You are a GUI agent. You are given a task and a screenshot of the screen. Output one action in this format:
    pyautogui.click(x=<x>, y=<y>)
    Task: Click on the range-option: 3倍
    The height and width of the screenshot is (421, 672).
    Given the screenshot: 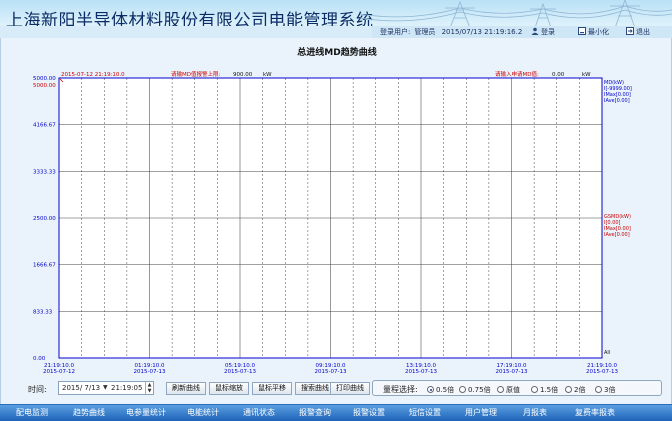 What is the action you would take?
    pyautogui.click(x=605, y=390)
    